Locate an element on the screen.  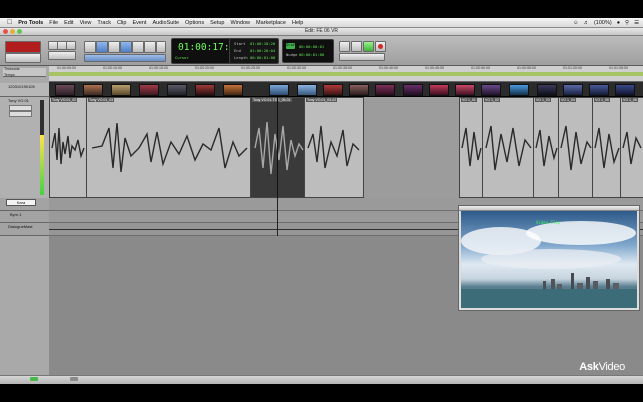
menu-setup: Setup is located at coordinates (217, 23).